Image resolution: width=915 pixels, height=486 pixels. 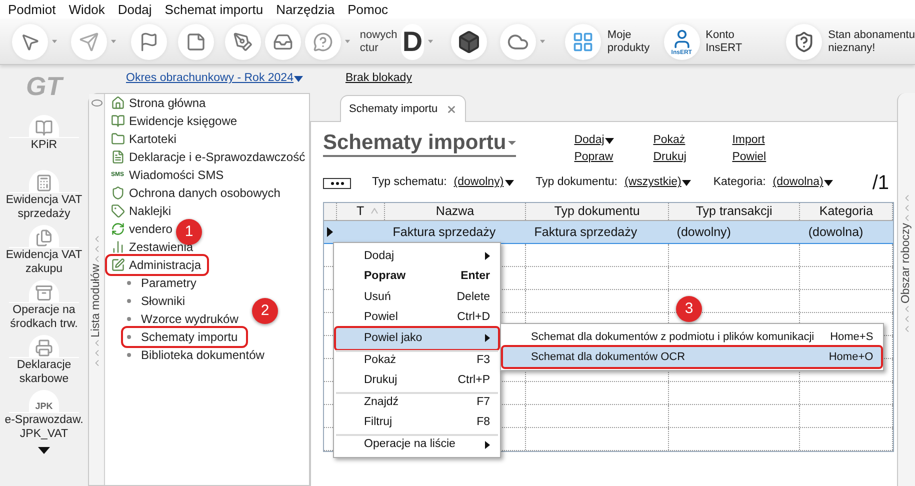 What do you see at coordinates (161, 103) in the screenshot?
I see `tree-item: Strona główna` at bounding box center [161, 103].